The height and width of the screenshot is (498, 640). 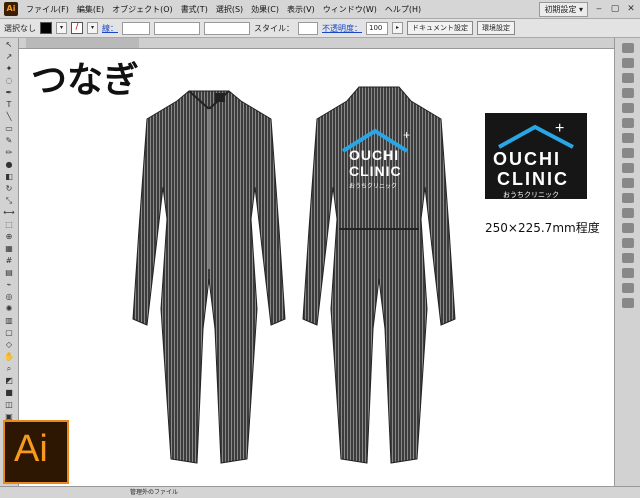 I want to click on preferences-button: 環境設定, so click(x=496, y=28).